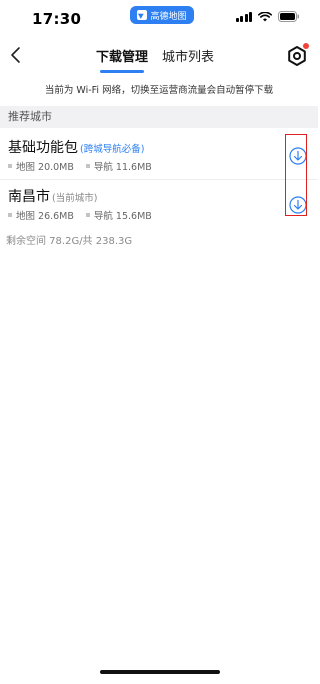  Describe the element at coordinates (297, 55) in the screenshot. I see `settings-button` at that location.